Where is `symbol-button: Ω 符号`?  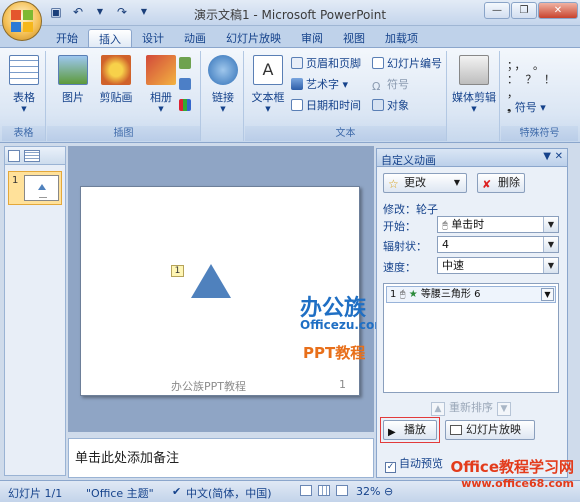 symbol-button: Ω 符号 is located at coordinates (390, 84).